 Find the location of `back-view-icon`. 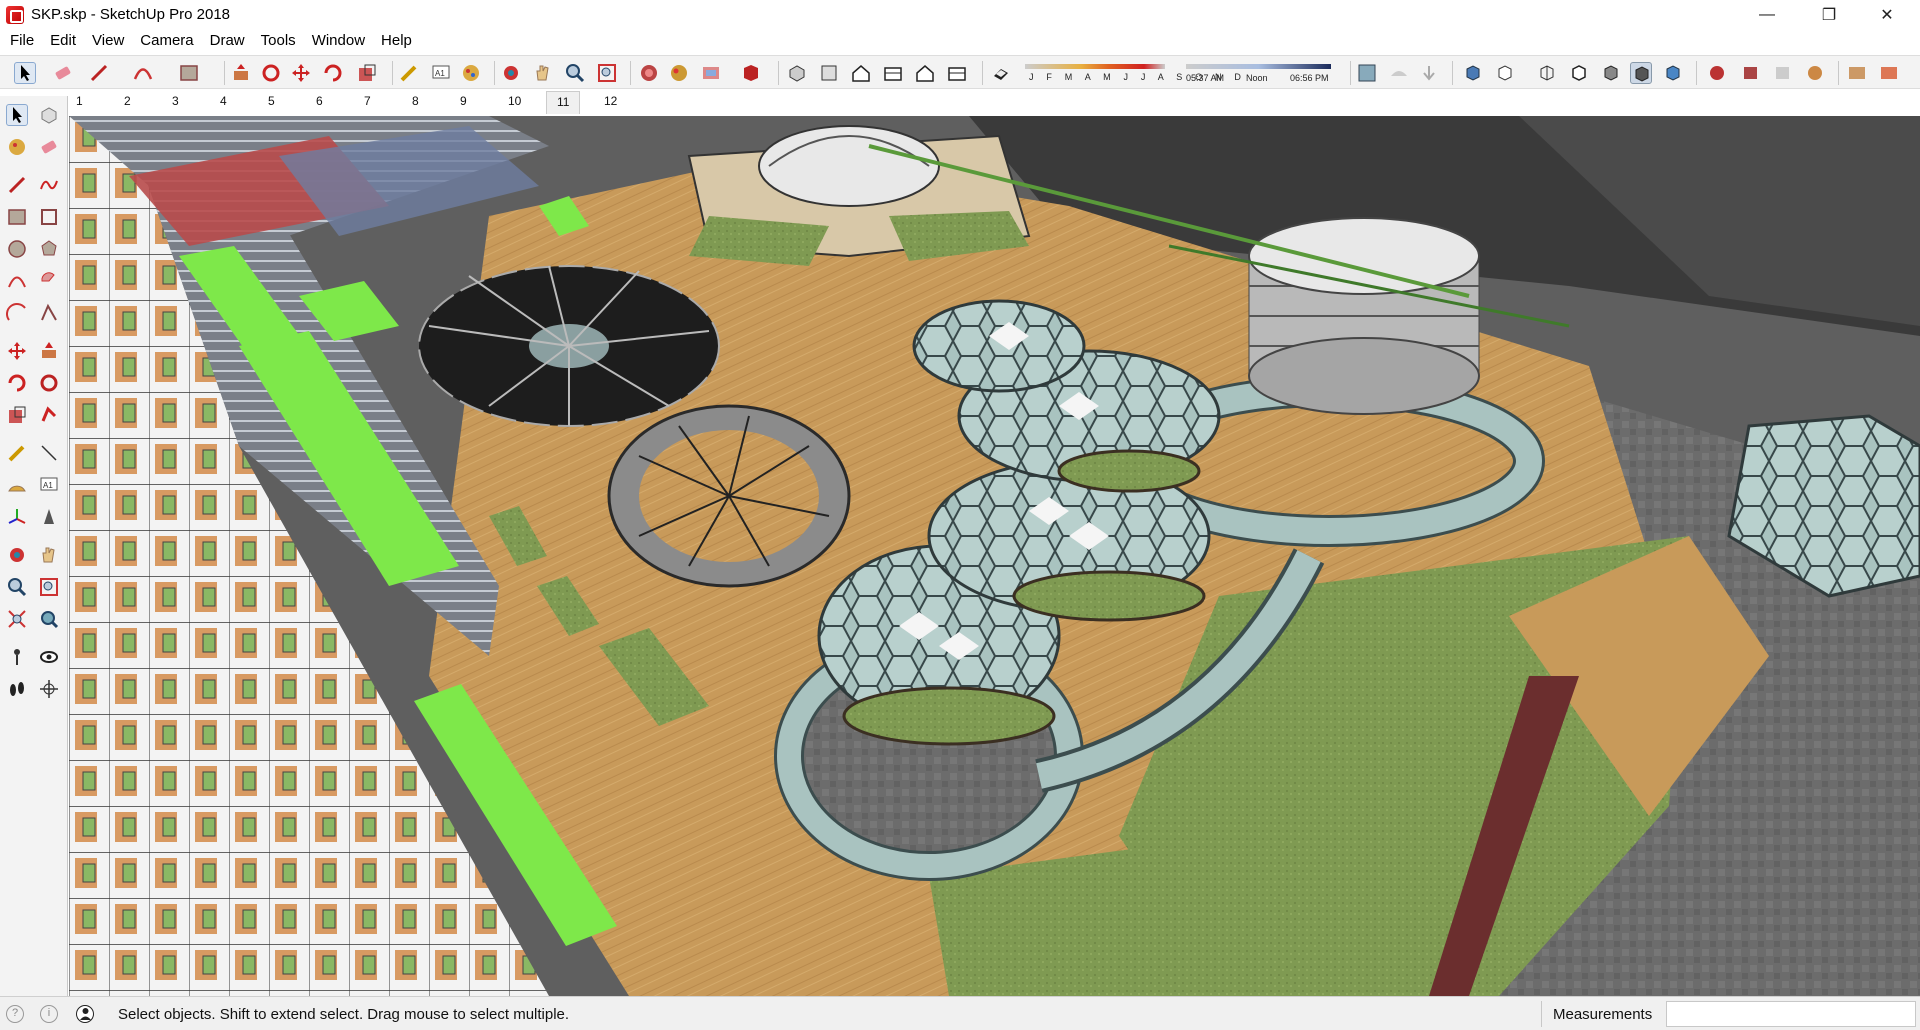

back-view-icon is located at coordinates (925, 73).